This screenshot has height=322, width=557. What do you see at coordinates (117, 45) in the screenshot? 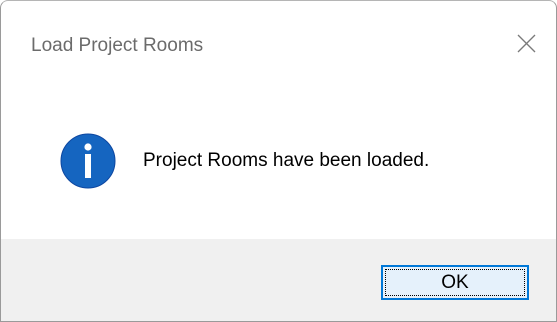
I see `dialog-title: Load Project Rooms` at bounding box center [117, 45].